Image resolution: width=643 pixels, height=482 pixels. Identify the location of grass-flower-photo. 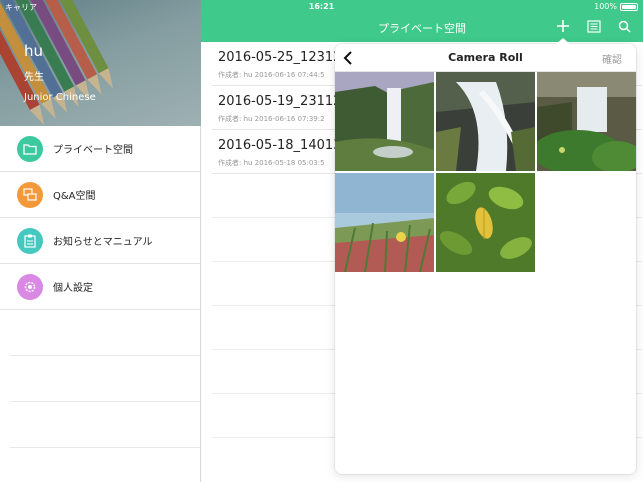
(384, 222).